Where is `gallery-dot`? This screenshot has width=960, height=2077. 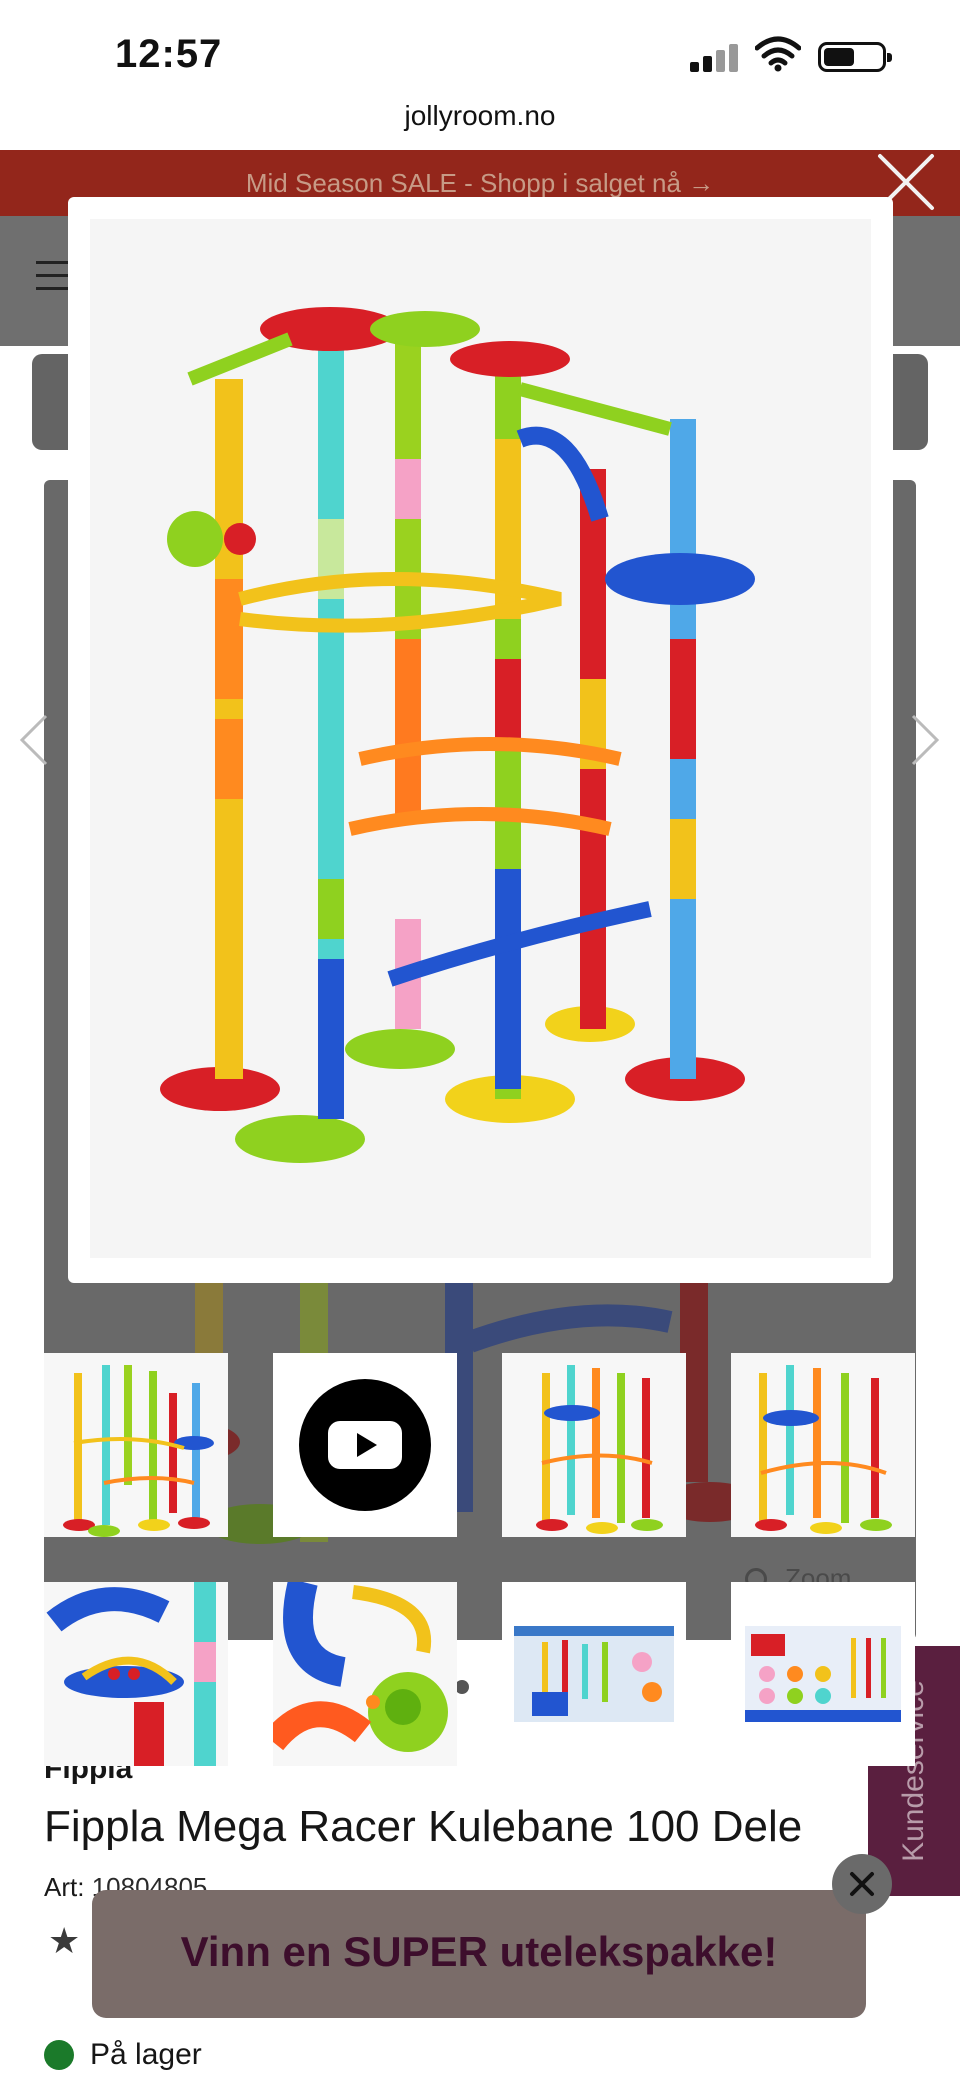
gallery-dot is located at coordinates (462, 1687).